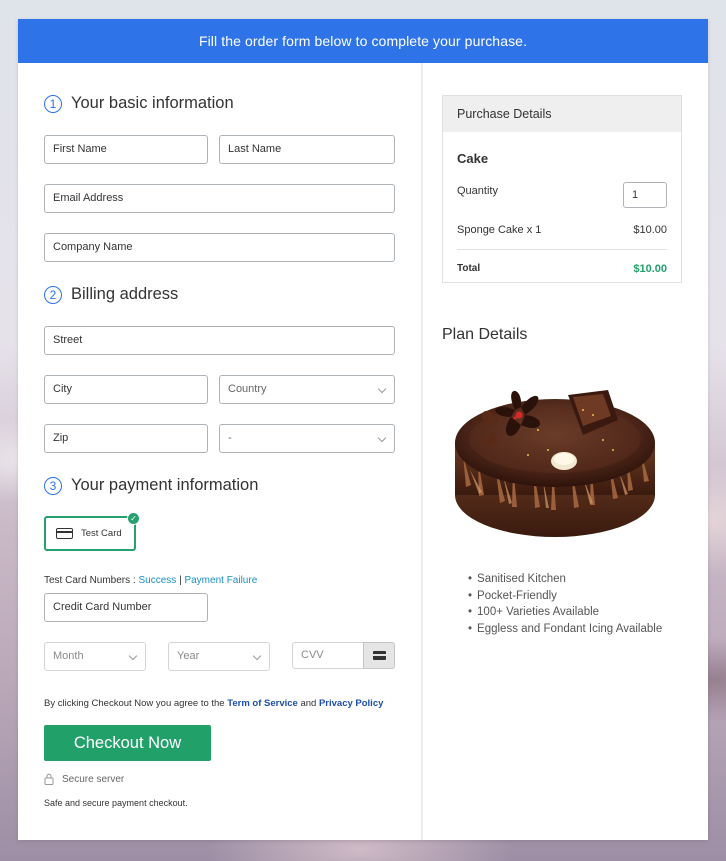  I want to click on last-name-input: Last Name, so click(307, 149).